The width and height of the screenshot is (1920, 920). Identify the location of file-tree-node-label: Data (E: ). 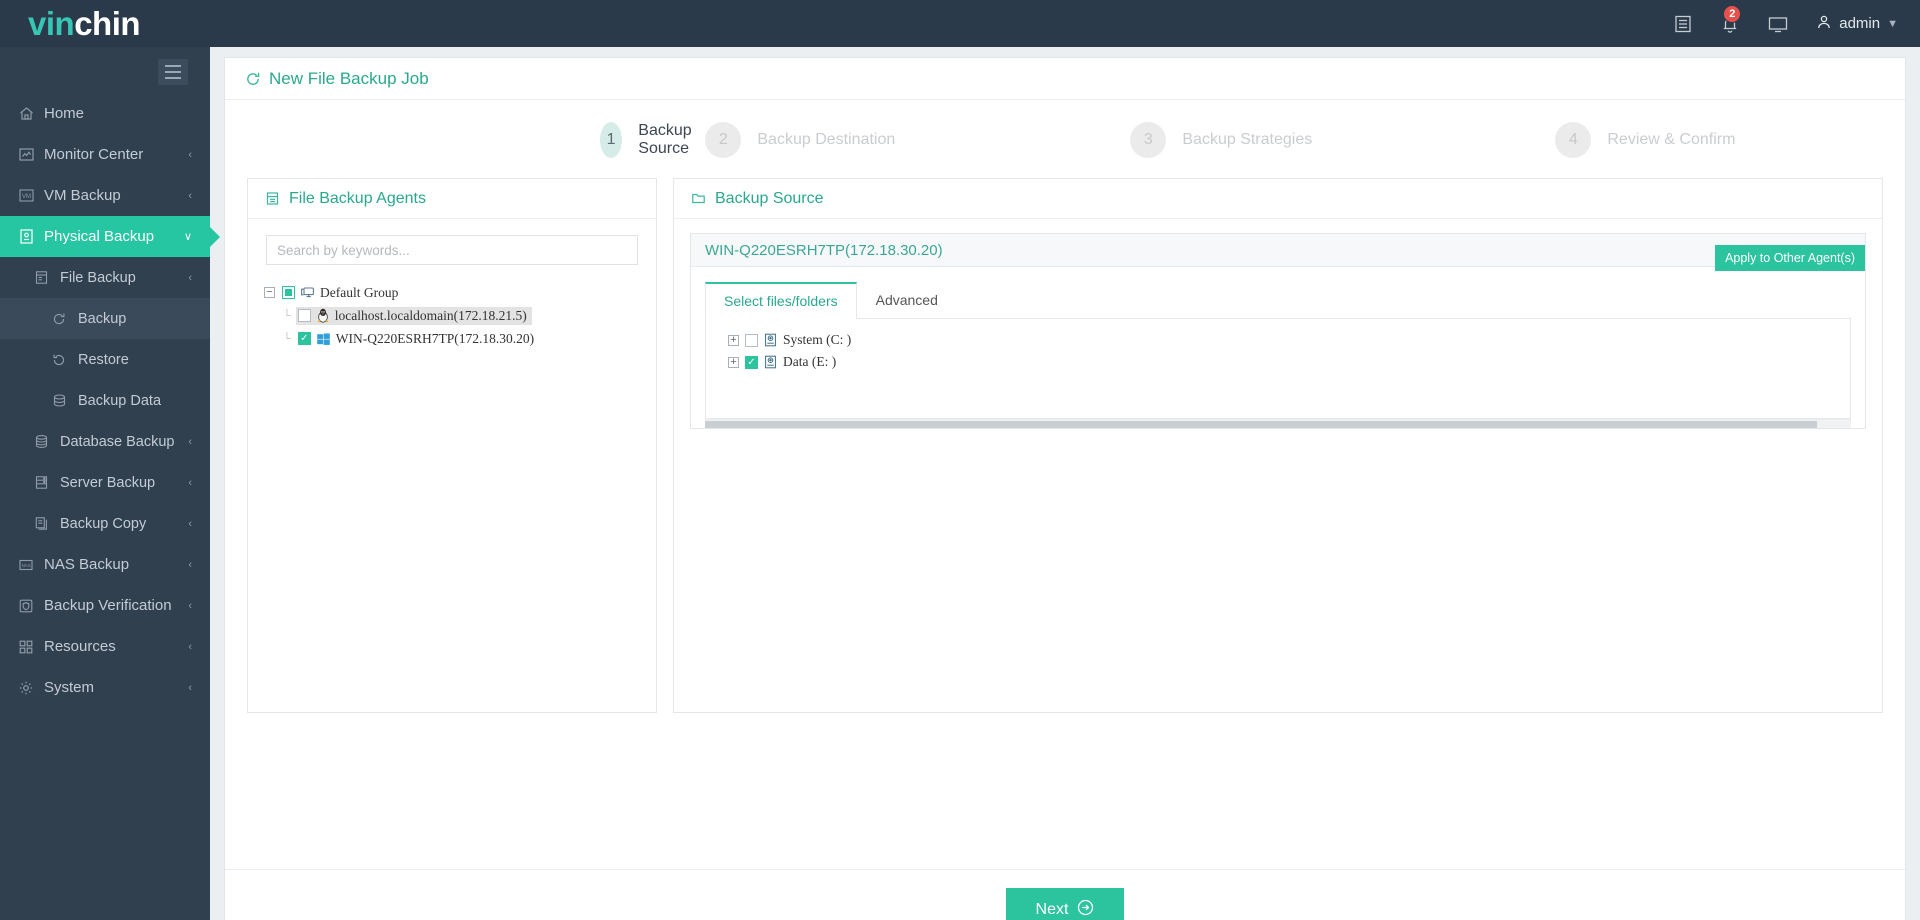
(810, 361).